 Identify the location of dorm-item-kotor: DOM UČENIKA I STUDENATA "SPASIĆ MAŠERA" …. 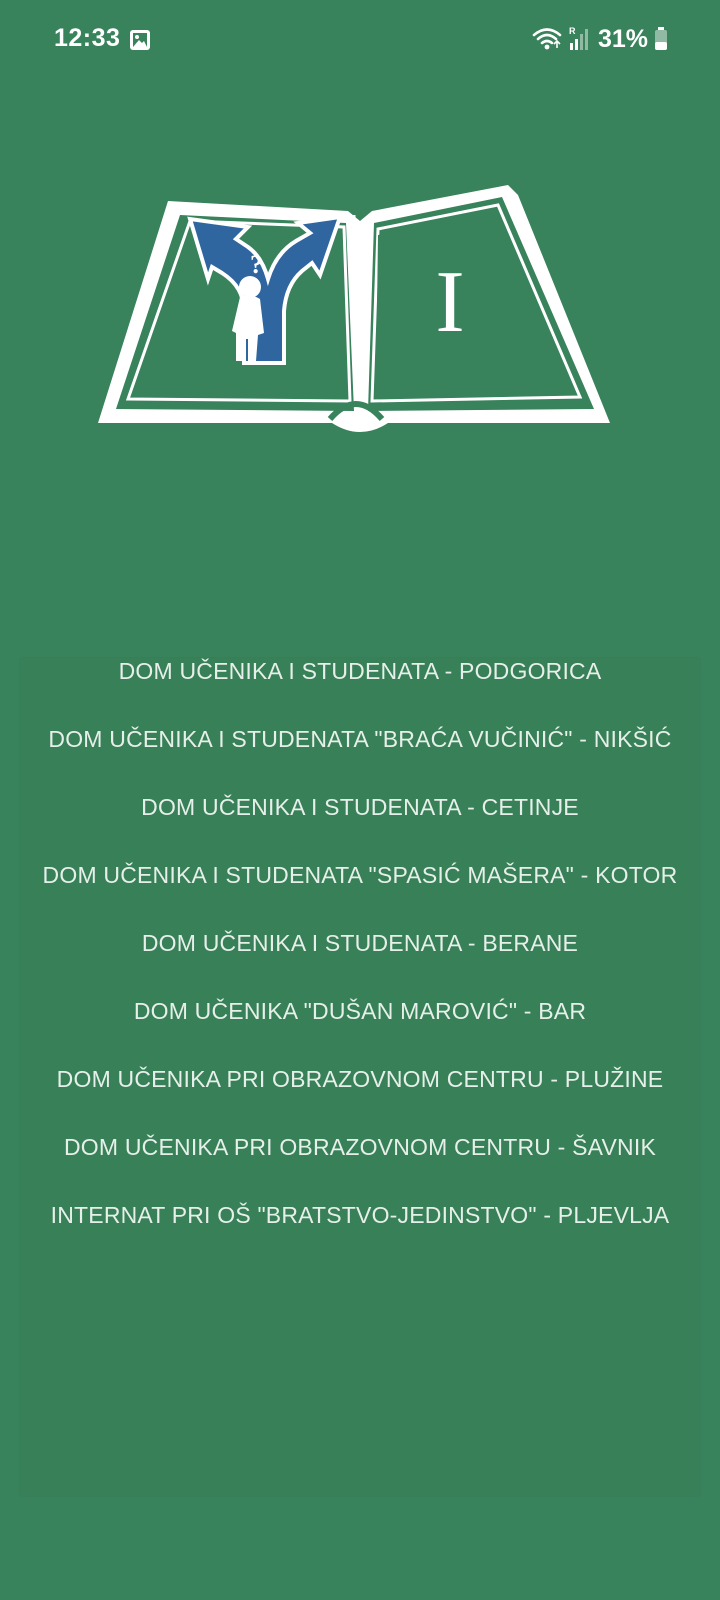
(360, 875).